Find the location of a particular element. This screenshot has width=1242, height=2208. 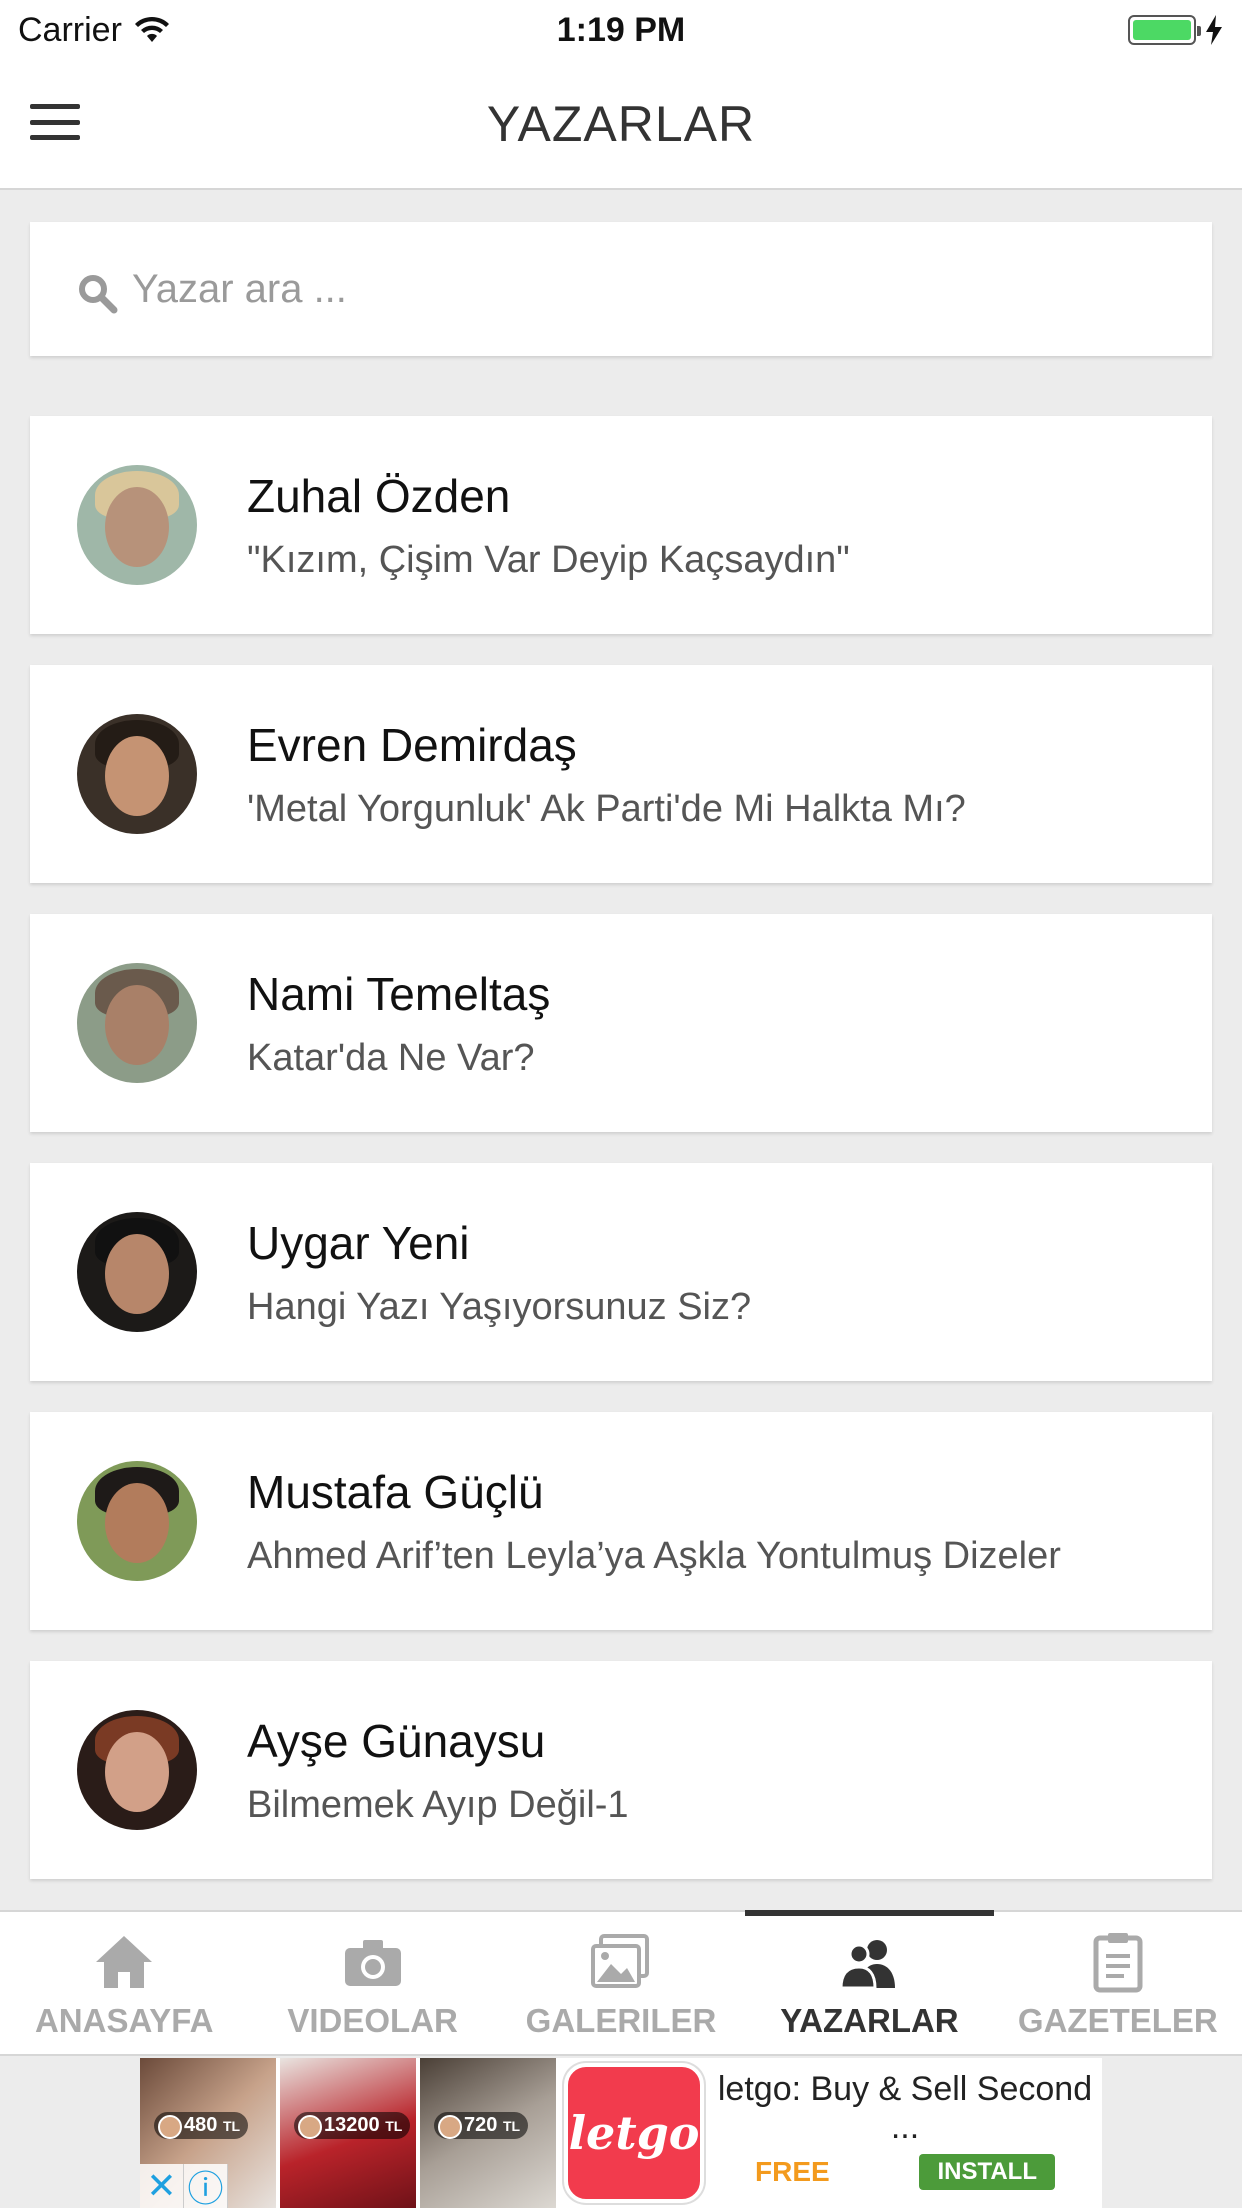

tab-yazarlar: YAZARLAR is located at coordinates (870, 1982).